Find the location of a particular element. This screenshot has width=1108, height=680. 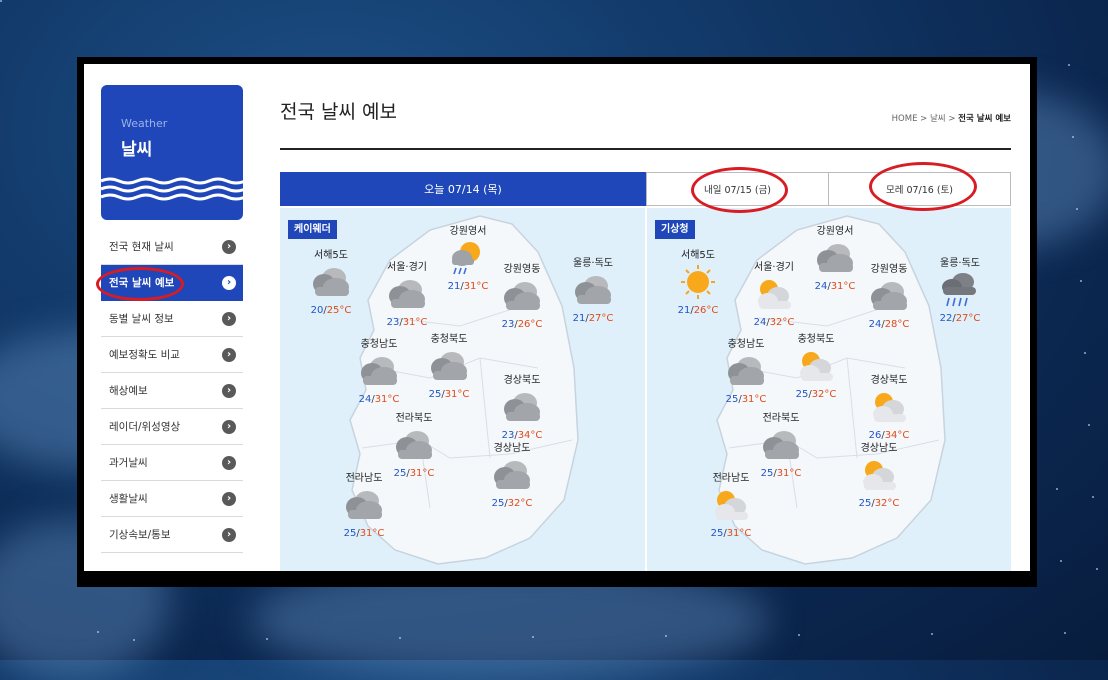

sidebar-item-radar-satellite: 레이더/위성영상 › is located at coordinates (172, 427).